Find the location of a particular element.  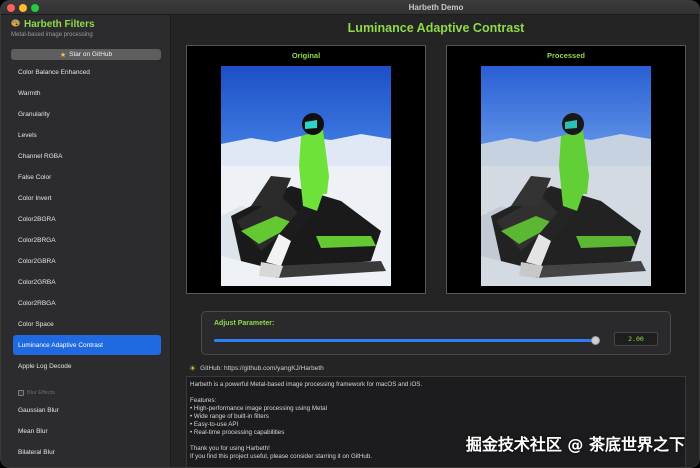

filter-item-color-space: Color Space is located at coordinates (87, 324).